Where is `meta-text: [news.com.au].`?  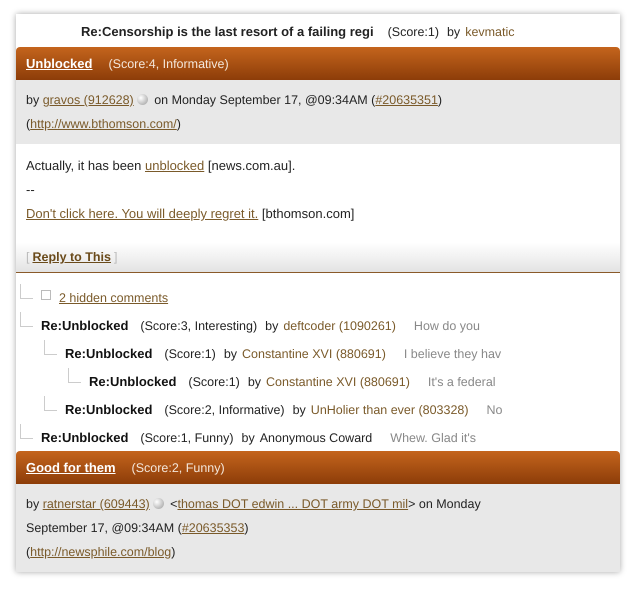
meta-text: [news.com.au]. is located at coordinates (251, 165).